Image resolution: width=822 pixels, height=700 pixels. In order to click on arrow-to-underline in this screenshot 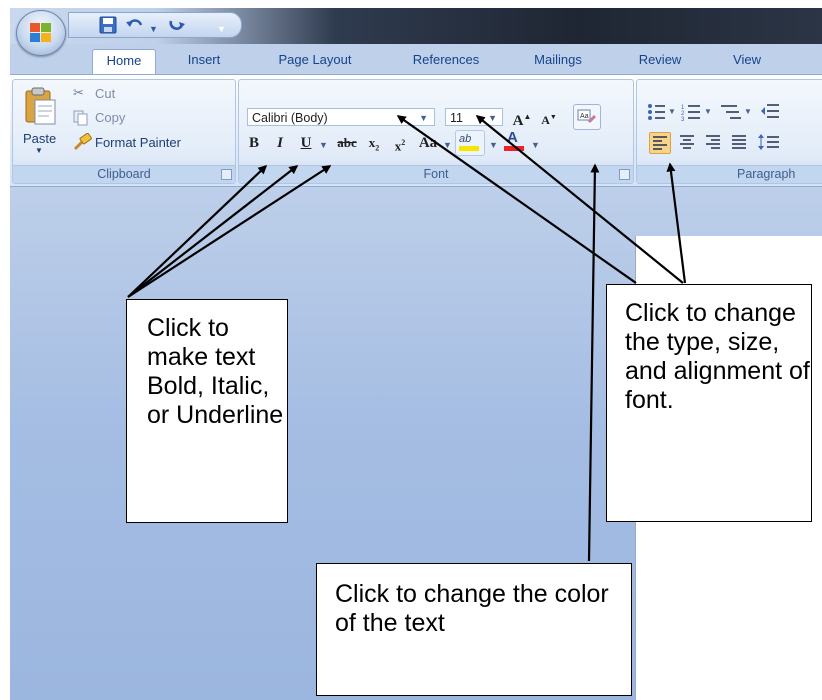, I will do `click(229, 231)`.